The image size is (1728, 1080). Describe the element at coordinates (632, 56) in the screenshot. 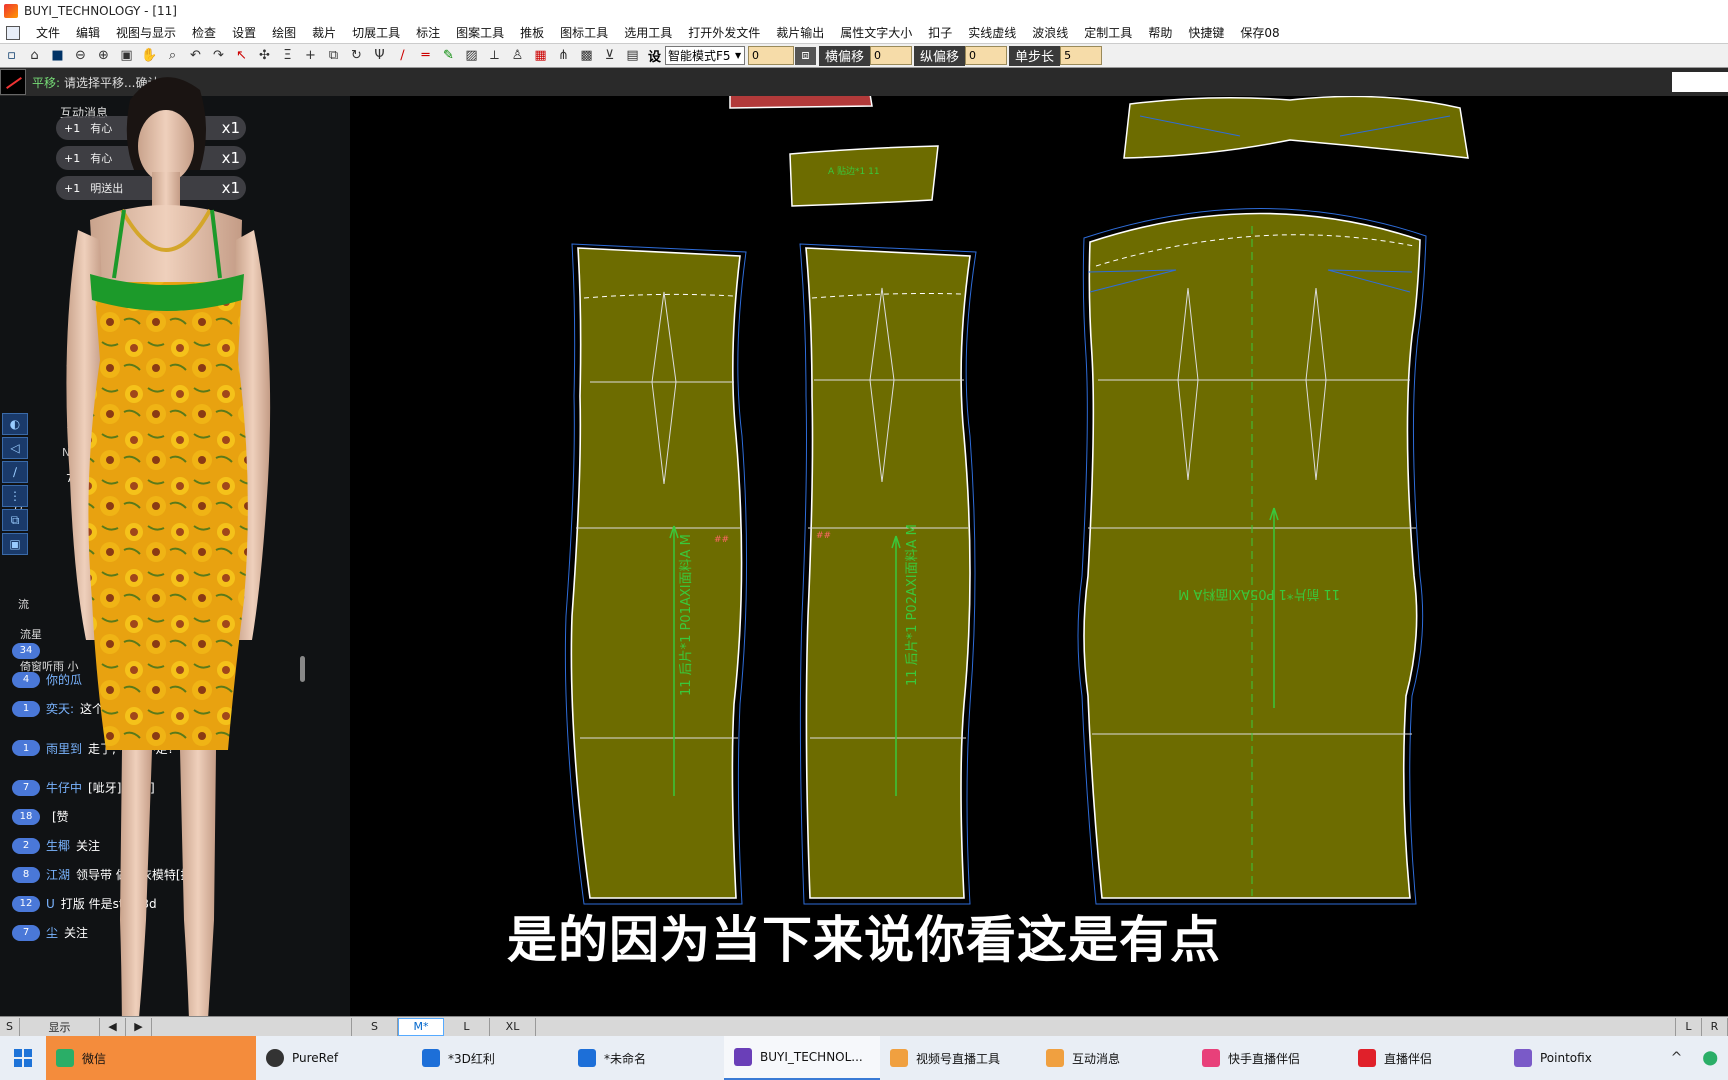

I see `pattern-icon: ▤` at that location.